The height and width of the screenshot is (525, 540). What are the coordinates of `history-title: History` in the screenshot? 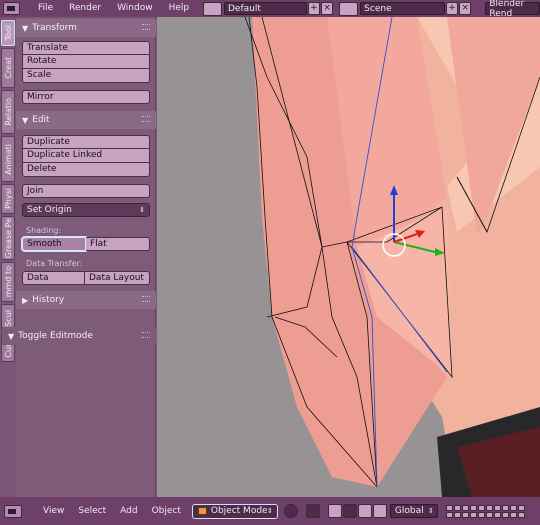 It's located at (48, 300).